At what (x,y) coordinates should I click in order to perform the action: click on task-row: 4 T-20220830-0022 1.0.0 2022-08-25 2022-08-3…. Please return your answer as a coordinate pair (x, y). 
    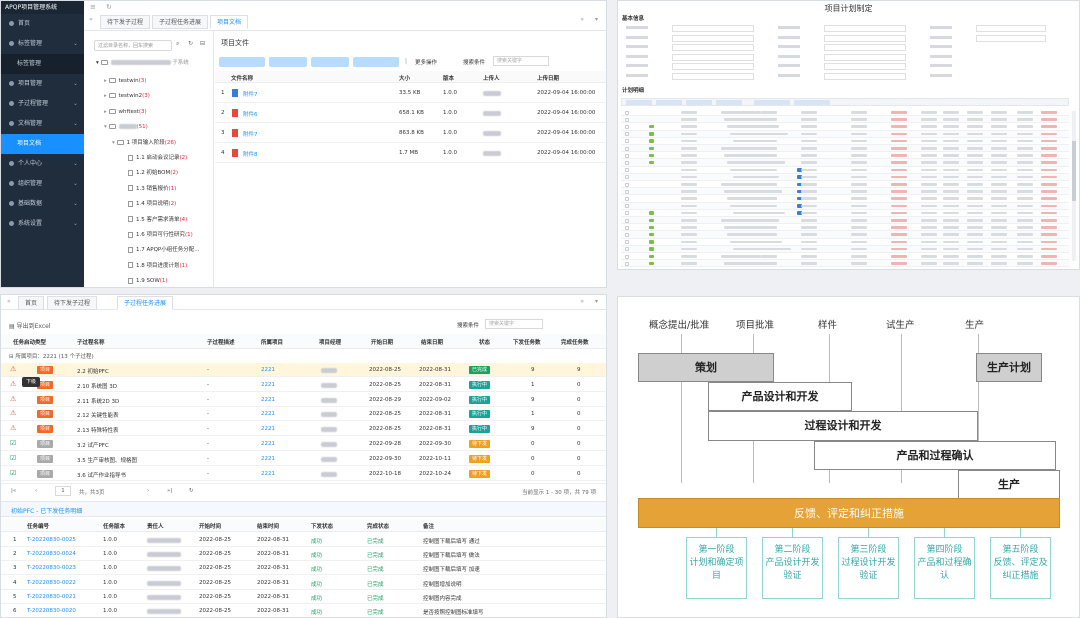
    Looking at the image, I should click on (303, 583).